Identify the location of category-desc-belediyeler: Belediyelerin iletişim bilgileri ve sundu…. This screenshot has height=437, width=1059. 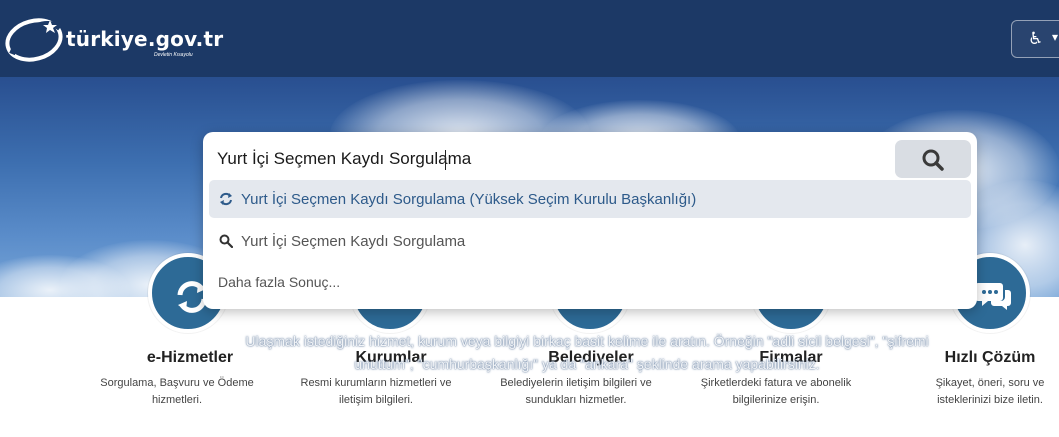
(576, 391).